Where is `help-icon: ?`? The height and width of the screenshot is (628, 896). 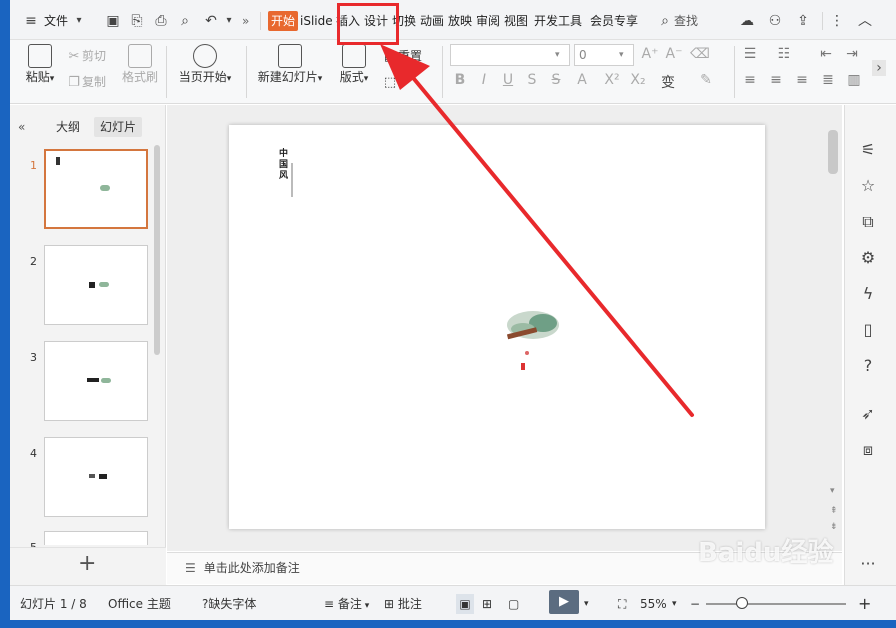 help-icon: ? is located at coordinates (868, 366).